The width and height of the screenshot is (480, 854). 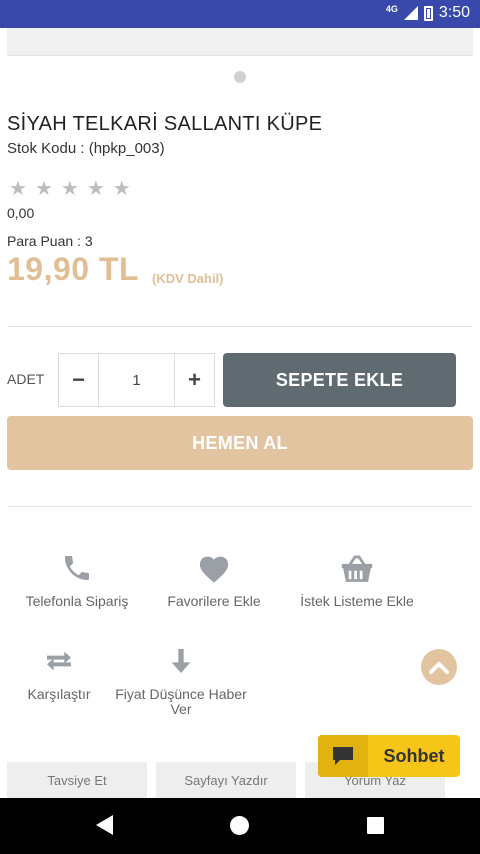 I want to click on battery-icon, so click(x=428, y=13).